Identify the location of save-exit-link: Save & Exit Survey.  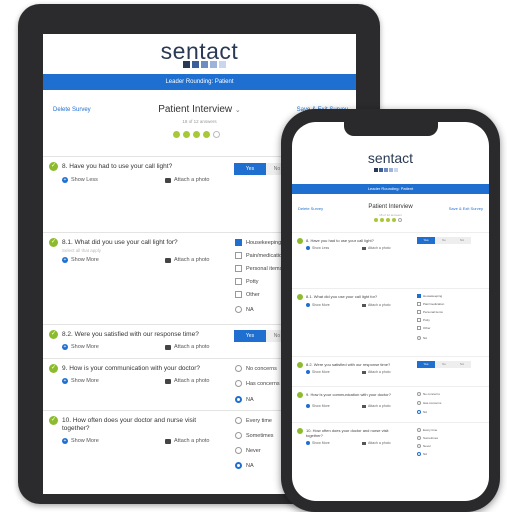
(466, 208).